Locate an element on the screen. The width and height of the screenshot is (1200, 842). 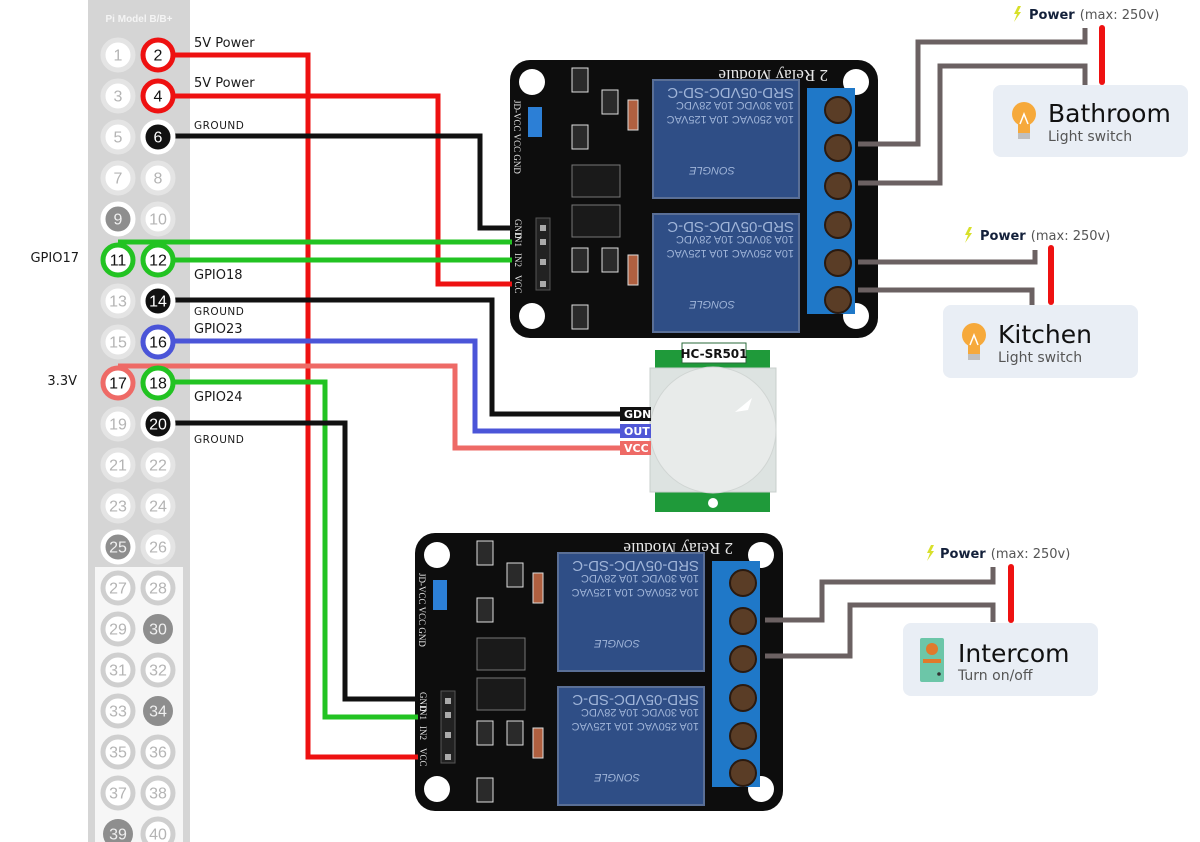
pin-number: 4 is located at coordinates (158, 97).